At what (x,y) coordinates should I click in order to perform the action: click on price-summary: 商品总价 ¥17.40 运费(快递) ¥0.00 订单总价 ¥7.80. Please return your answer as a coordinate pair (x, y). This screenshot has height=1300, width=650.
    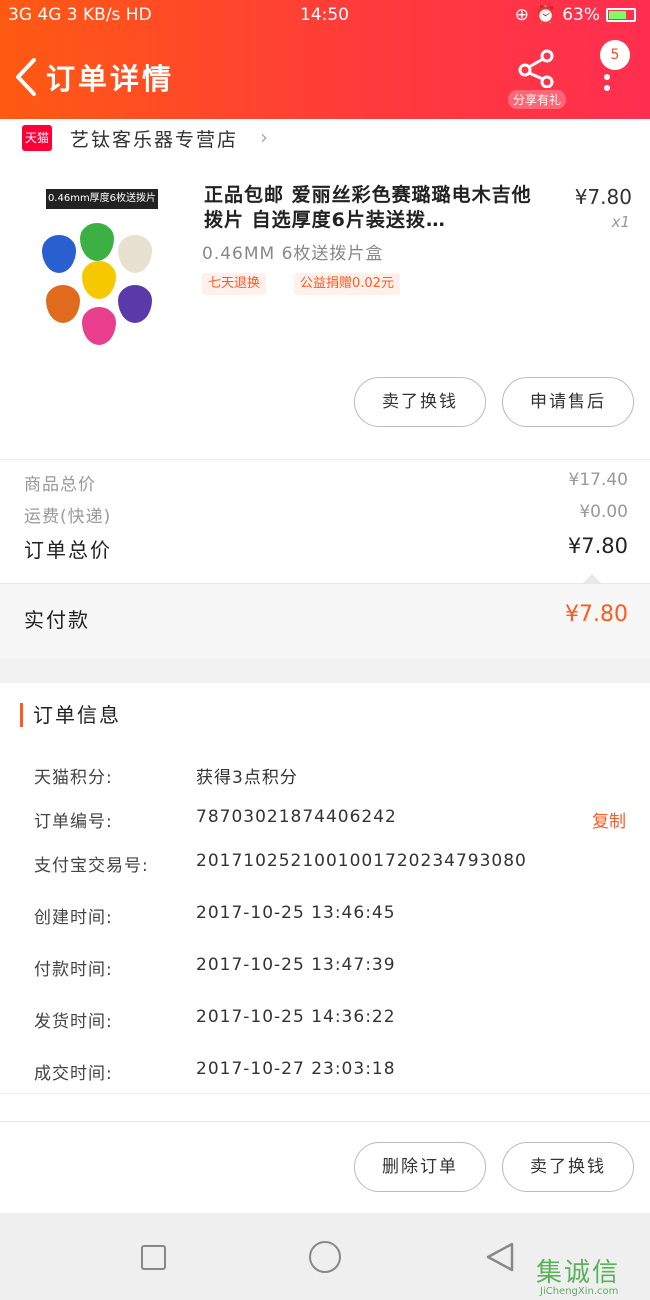
    Looking at the image, I should click on (325, 521).